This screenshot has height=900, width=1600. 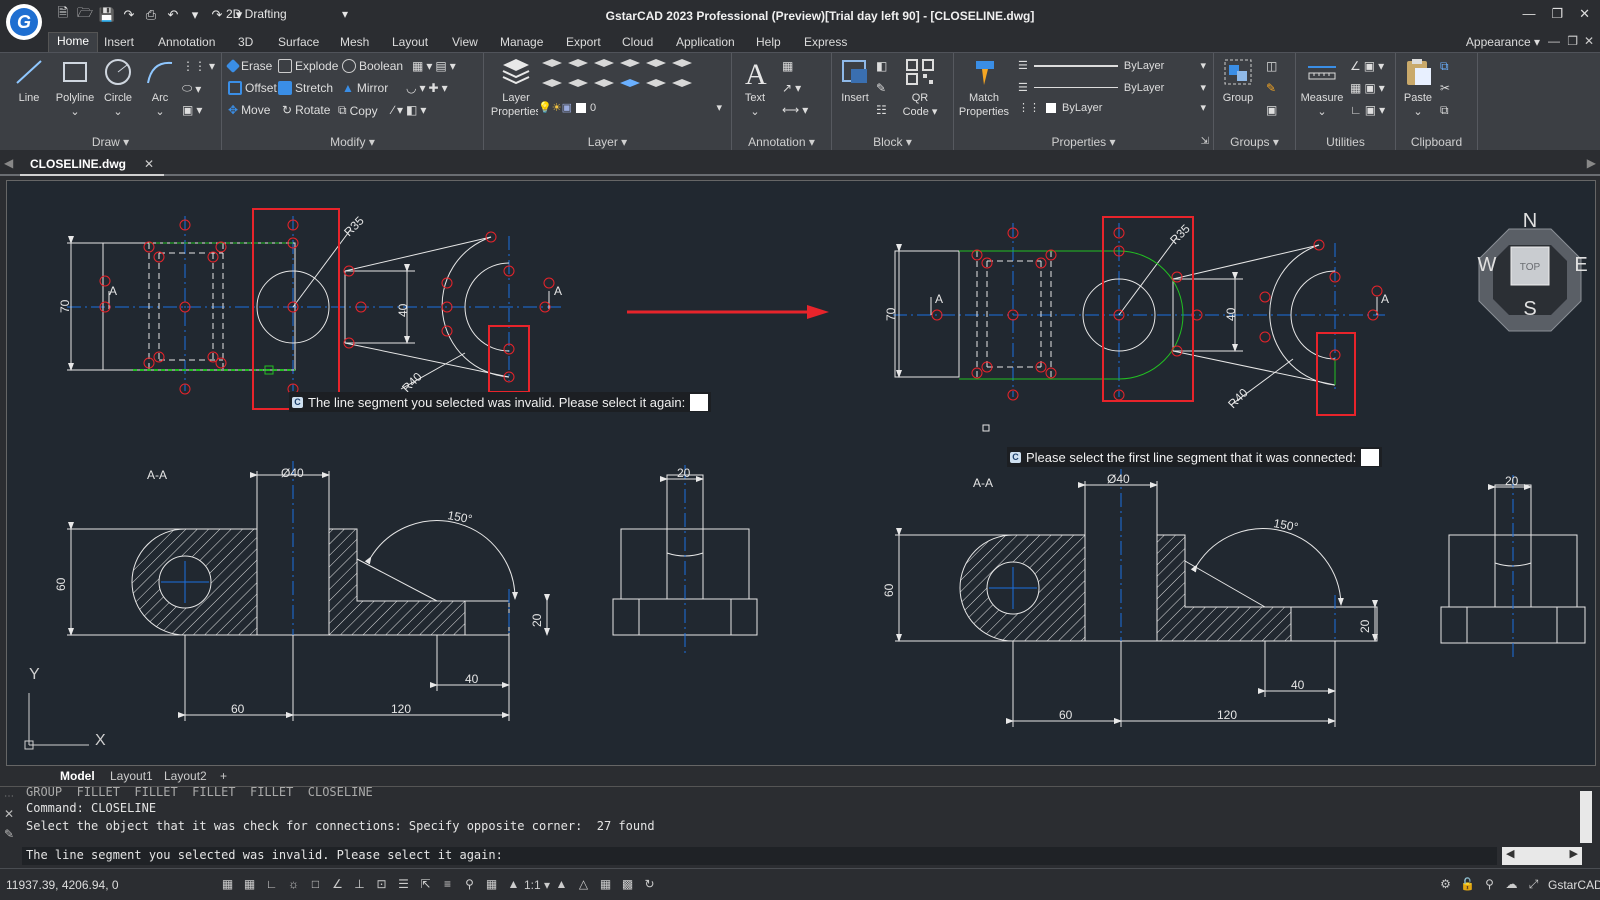 I want to click on utility-tool-1: ∠ ▣ ▾, so click(x=1367, y=66).